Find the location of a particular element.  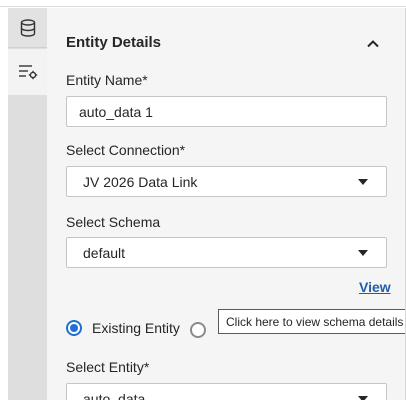

schema-select: default is located at coordinates (226, 252).